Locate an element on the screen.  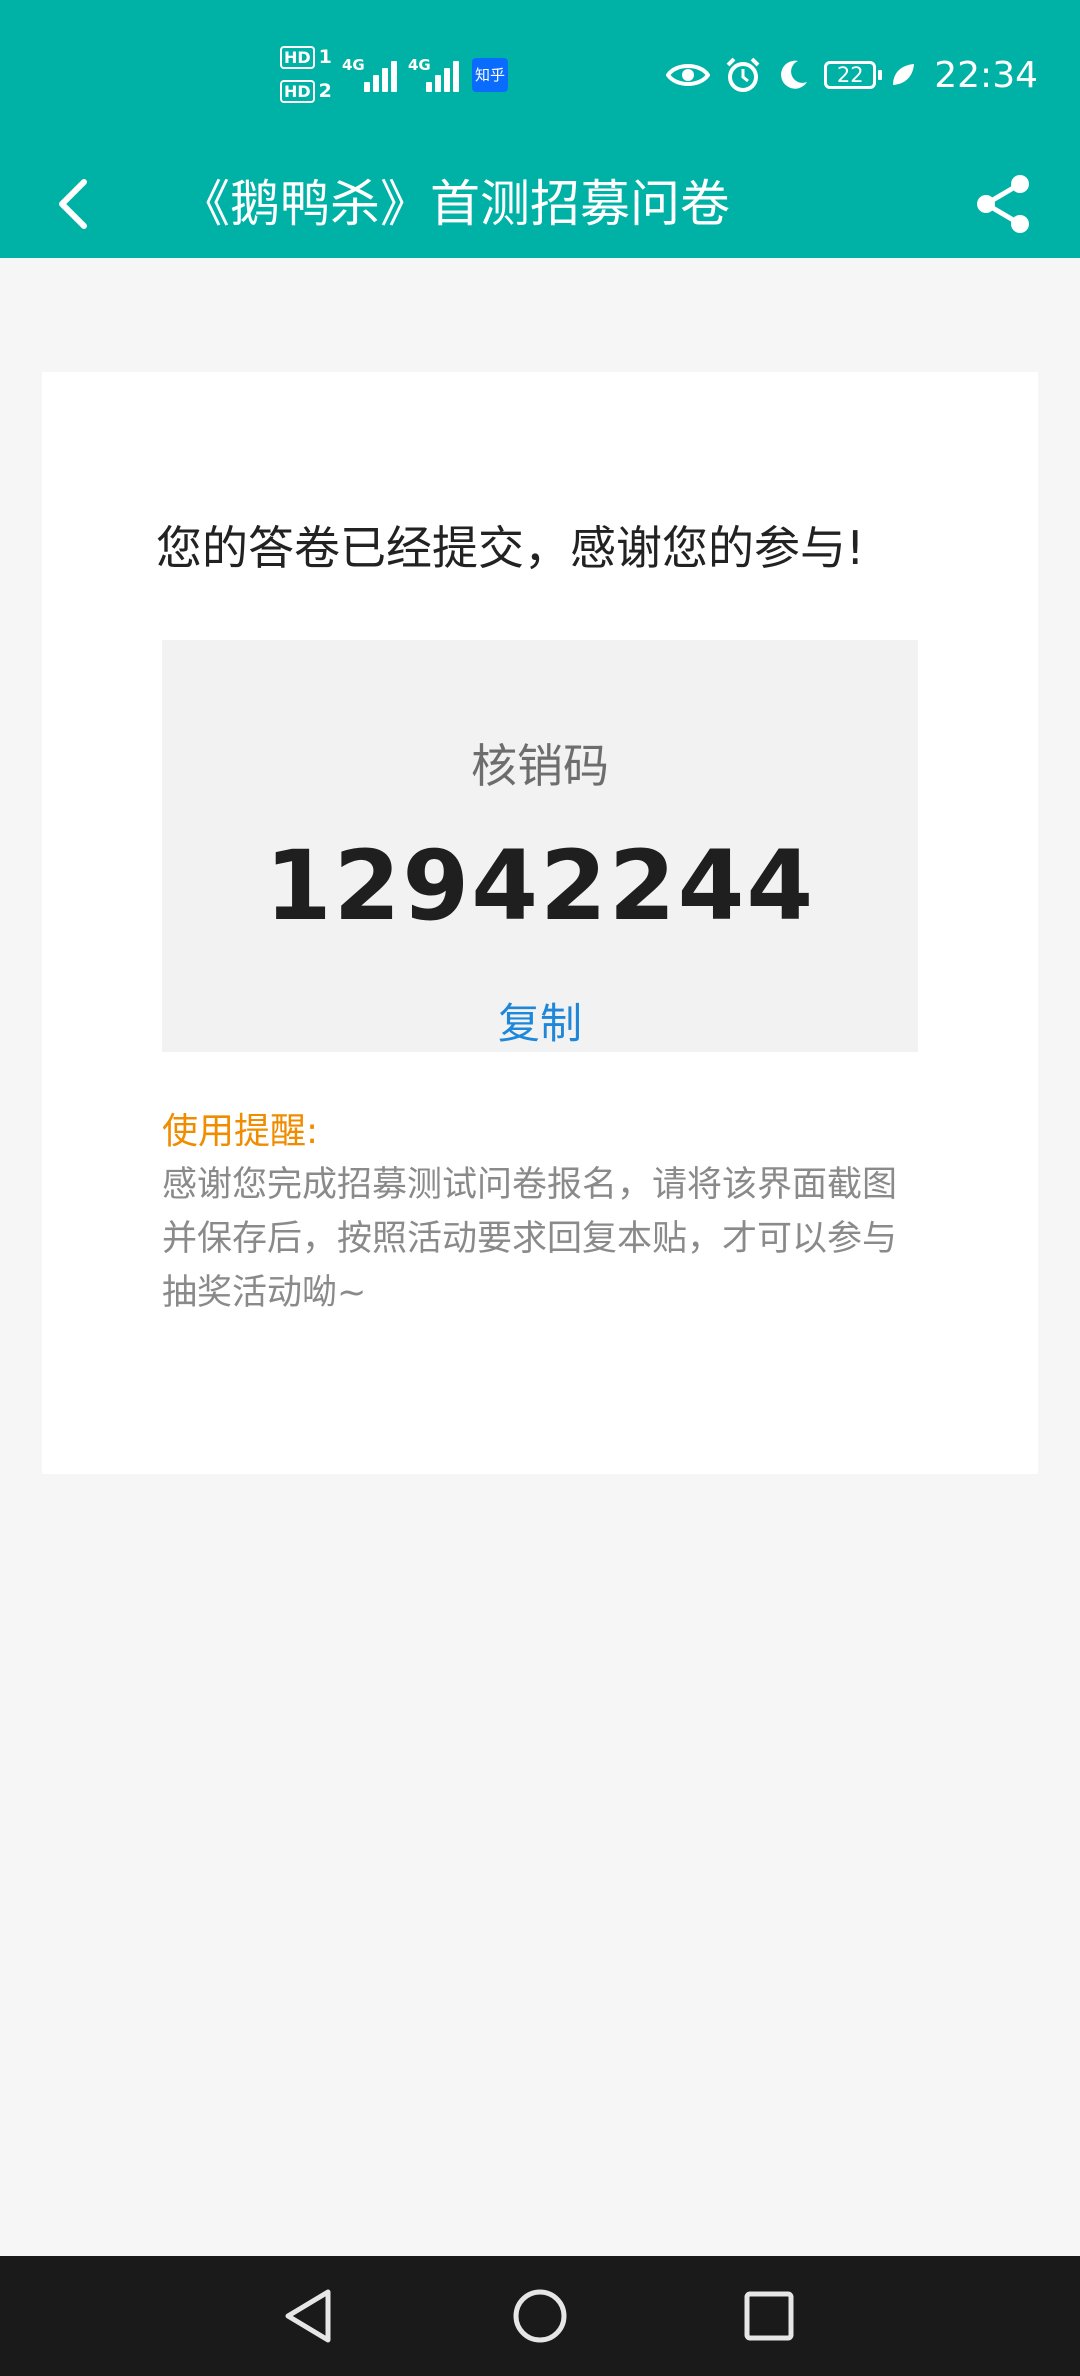
chevron-left-icon is located at coordinates (73, 204).